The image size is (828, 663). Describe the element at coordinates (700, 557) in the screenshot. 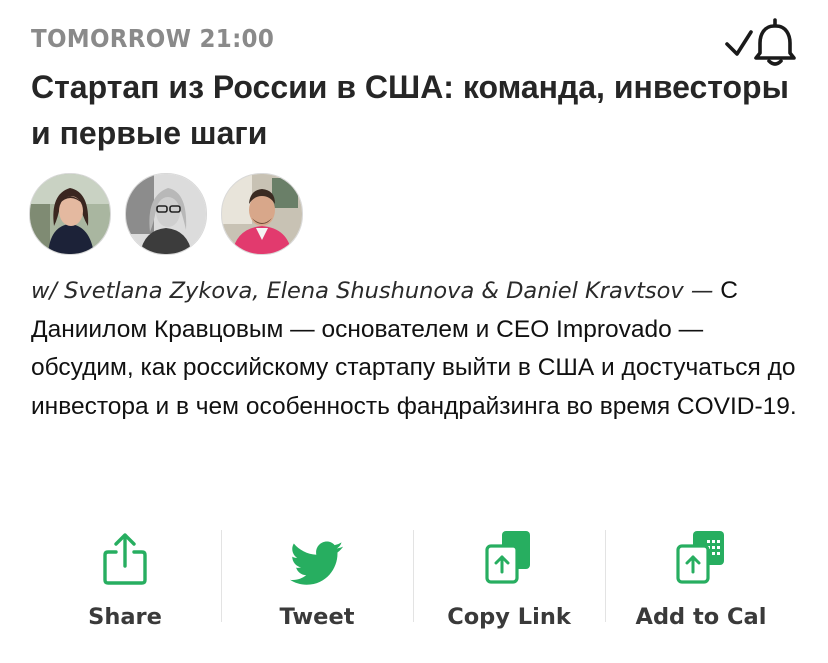

I see `calendar-add-icon` at that location.